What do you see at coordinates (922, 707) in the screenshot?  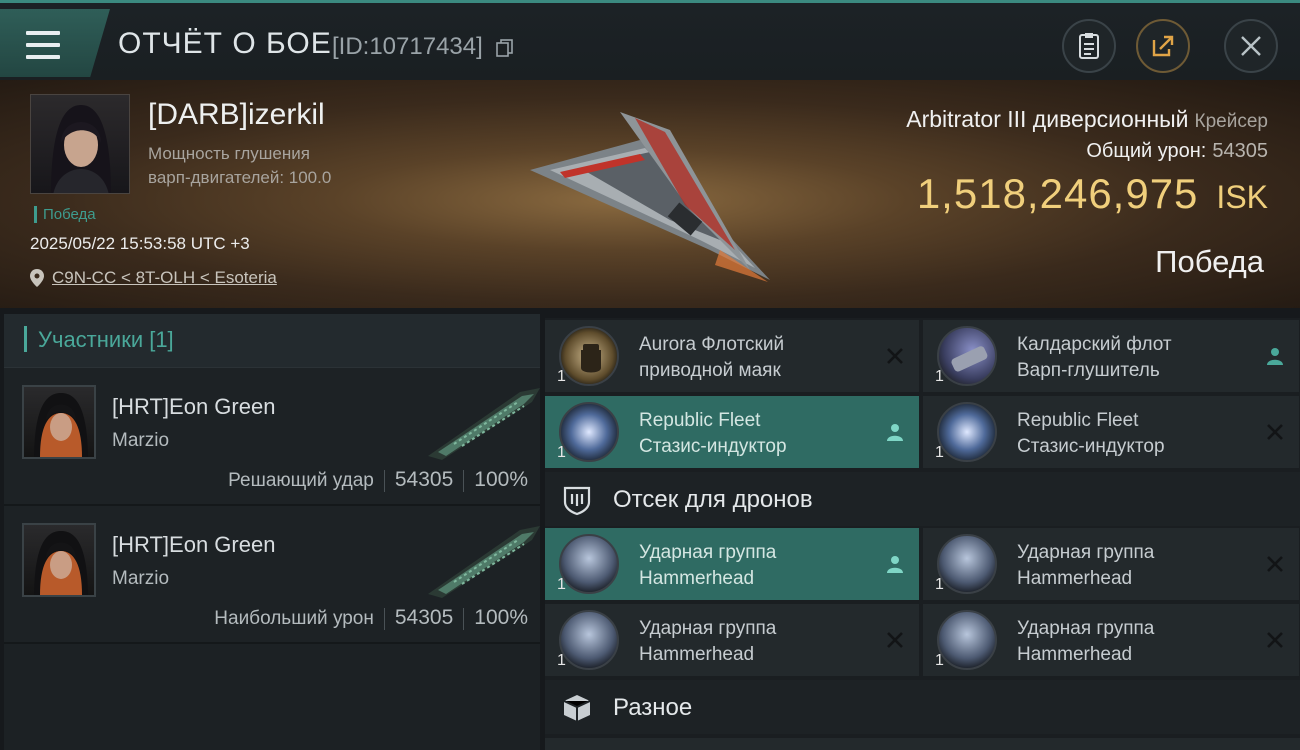 I see `misc-section-header: Разное` at bounding box center [922, 707].